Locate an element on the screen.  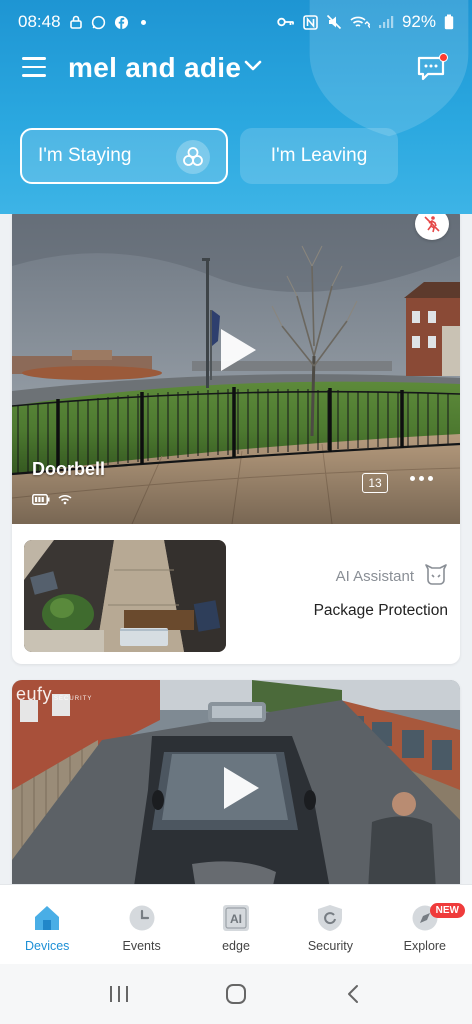
nav-edge-label: edge is located at coordinates (236, 946).